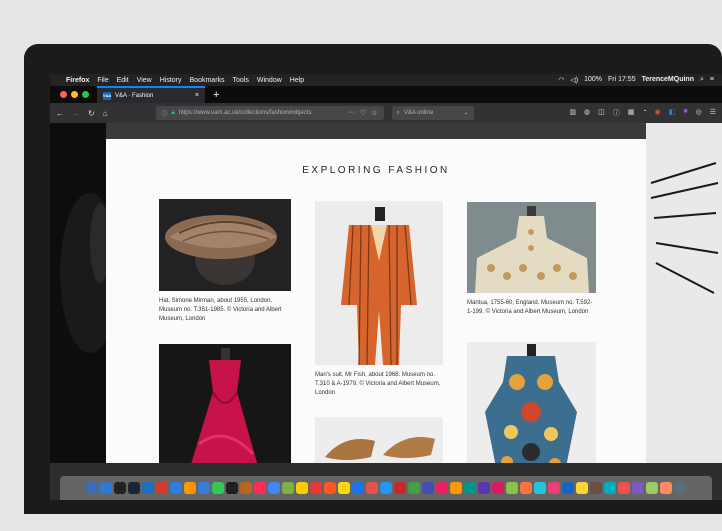  I want to click on extension-icon: ◍, so click(587, 113).